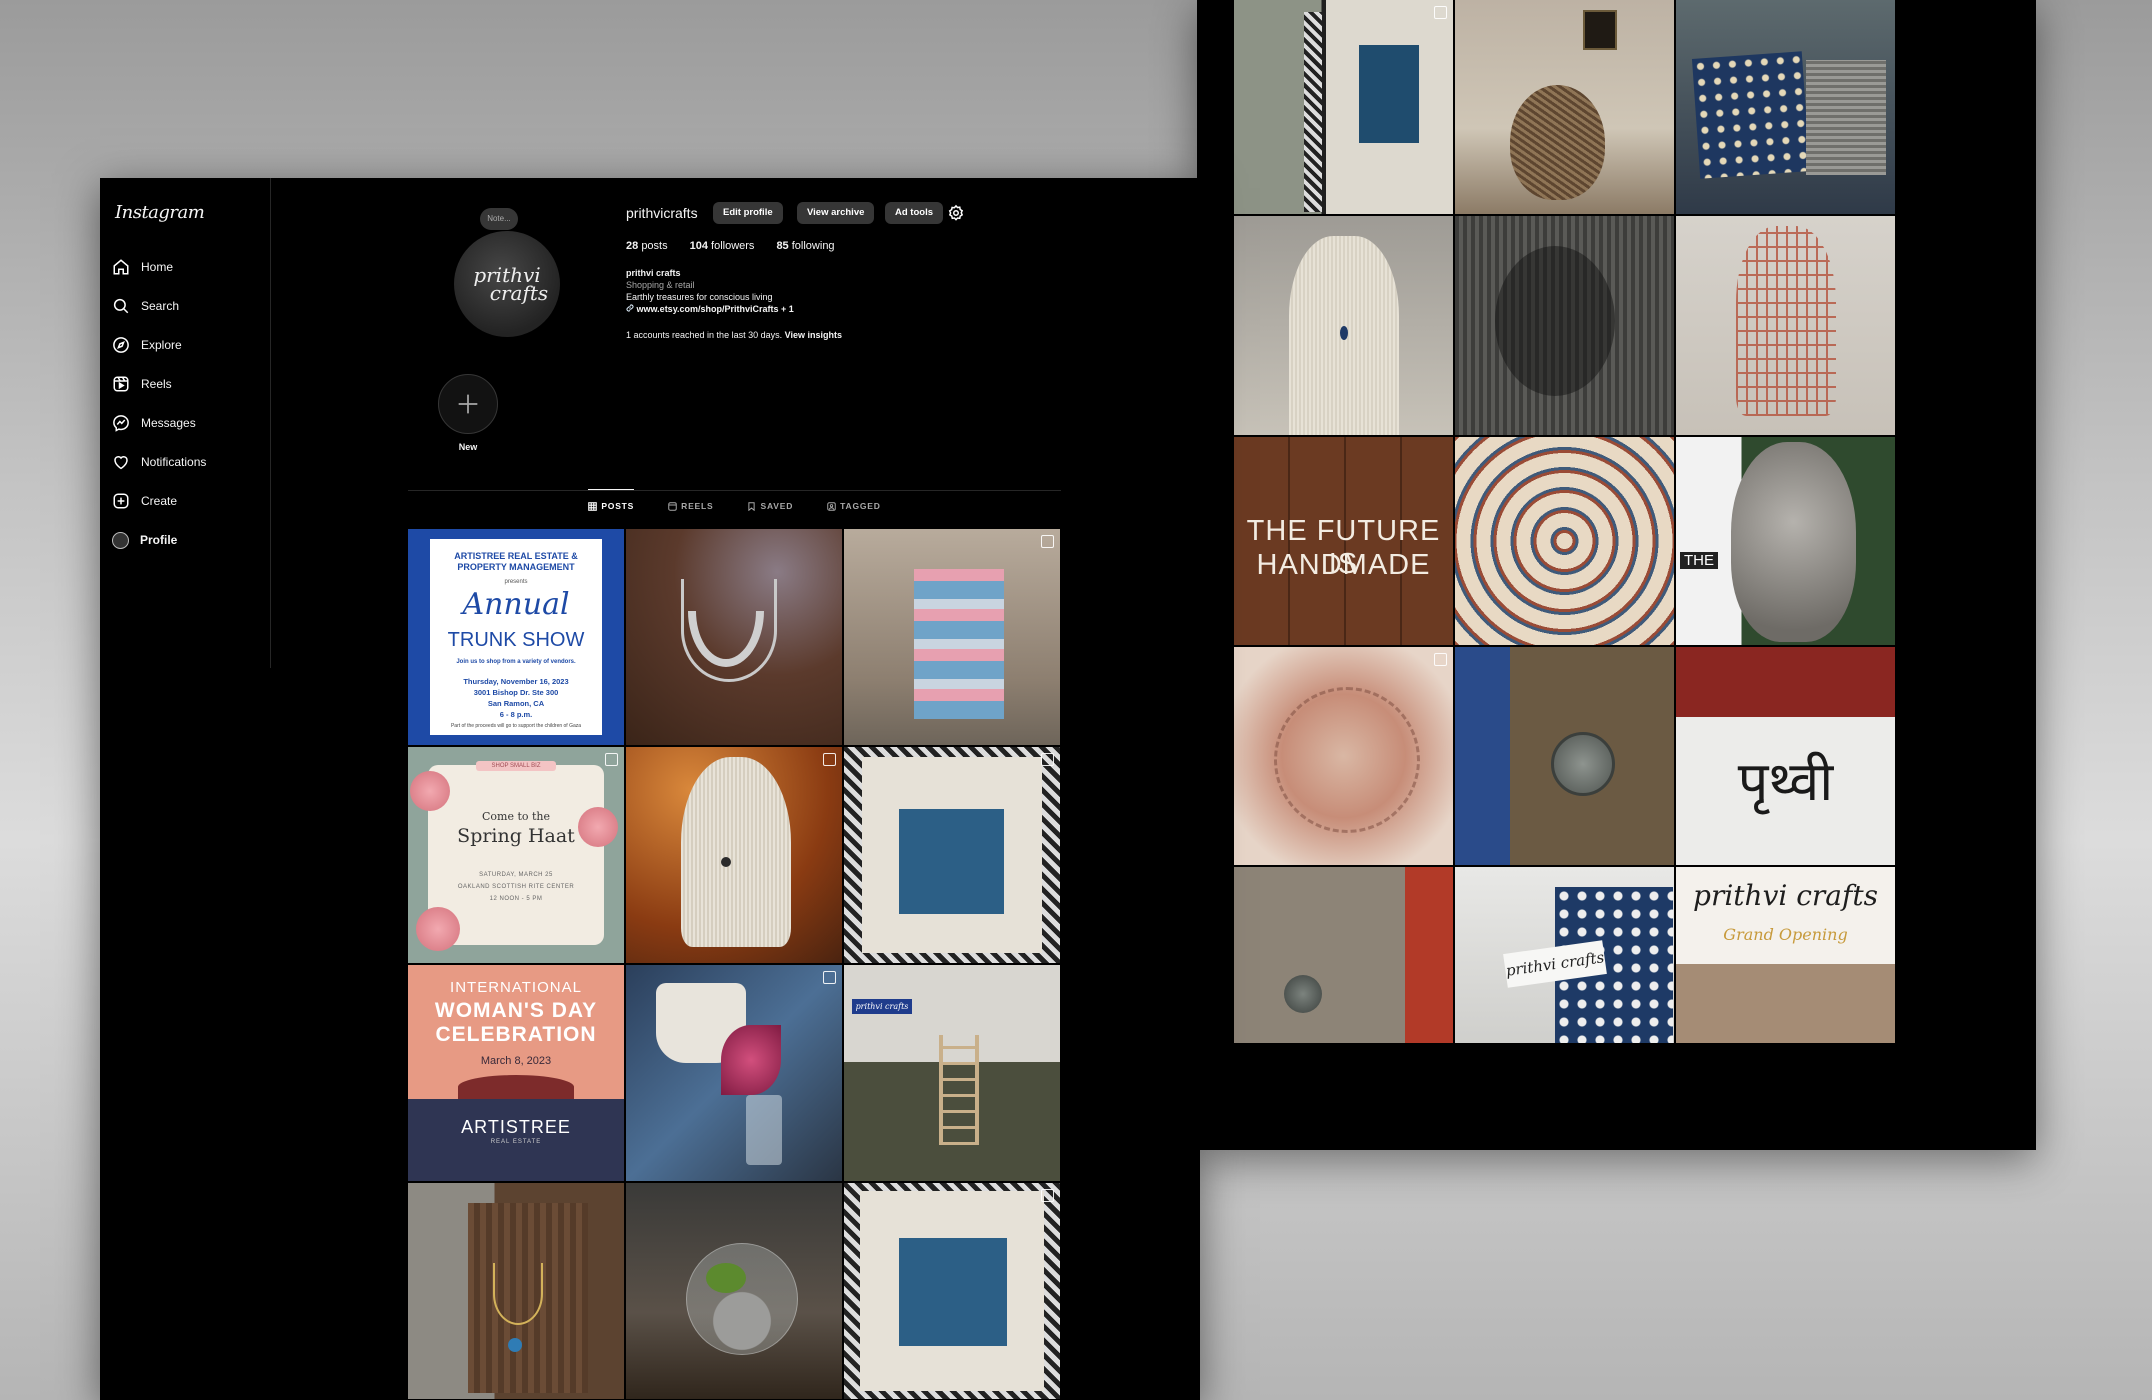 The image size is (2152, 1400). What do you see at coordinates (952, 855) in the screenshot?
I see `post-cyanotype-tote` at bounding box center [952, 855].